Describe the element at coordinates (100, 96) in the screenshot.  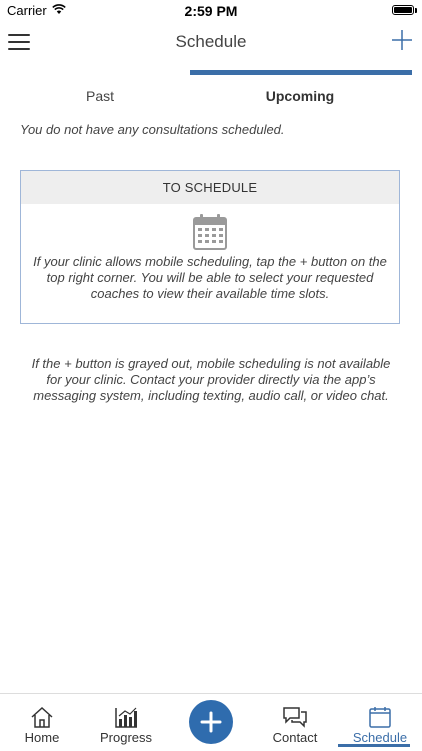
I see `tab-past: Past` at that location.